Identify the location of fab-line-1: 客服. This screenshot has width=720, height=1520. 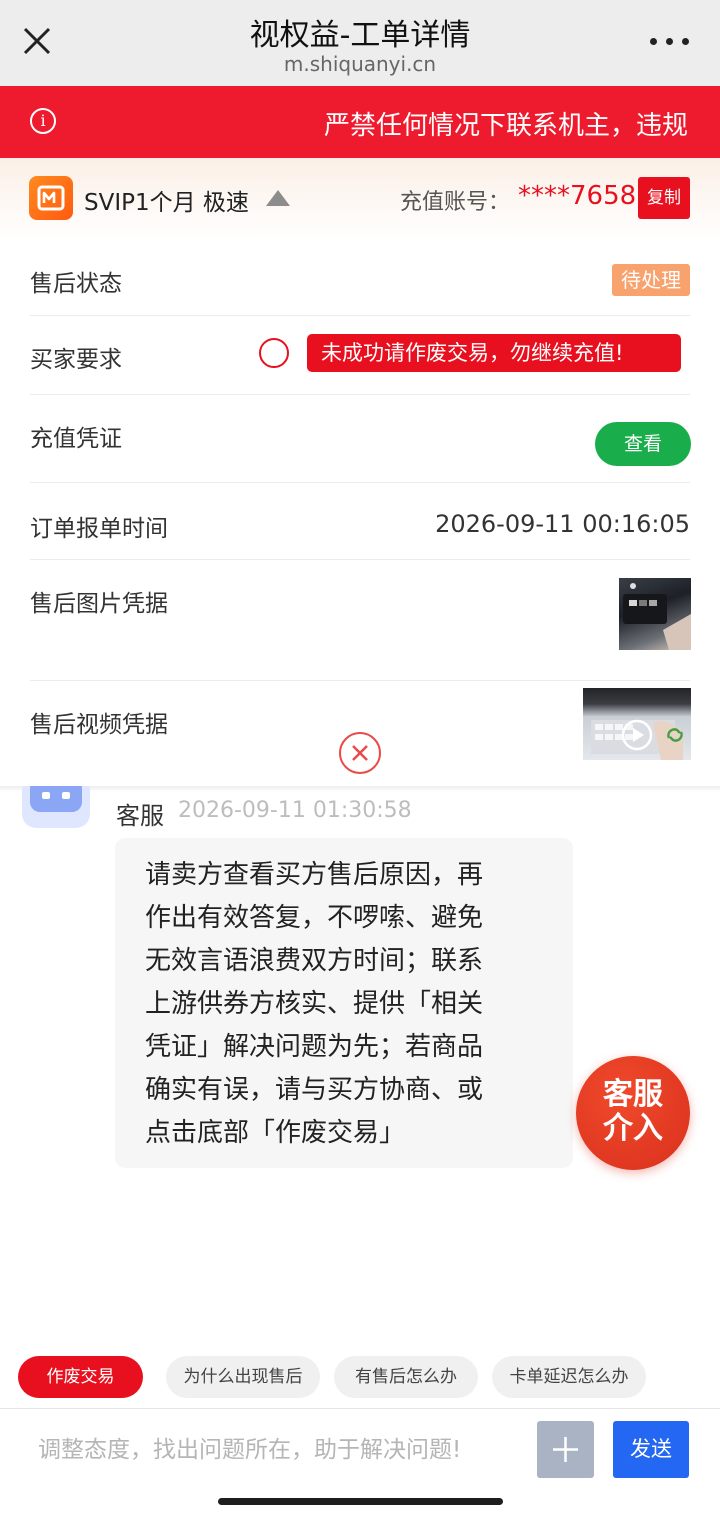
(633, 1094).